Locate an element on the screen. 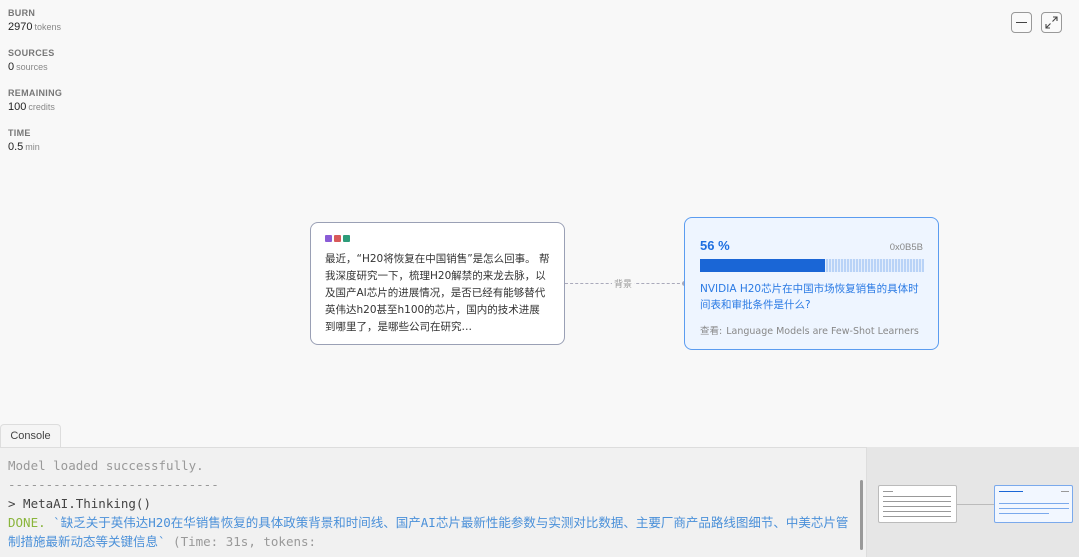 The width and height of the screenshot is (1079, 557). stat-sources: SOURCES 0 sources is located at coordinates (35, 61).